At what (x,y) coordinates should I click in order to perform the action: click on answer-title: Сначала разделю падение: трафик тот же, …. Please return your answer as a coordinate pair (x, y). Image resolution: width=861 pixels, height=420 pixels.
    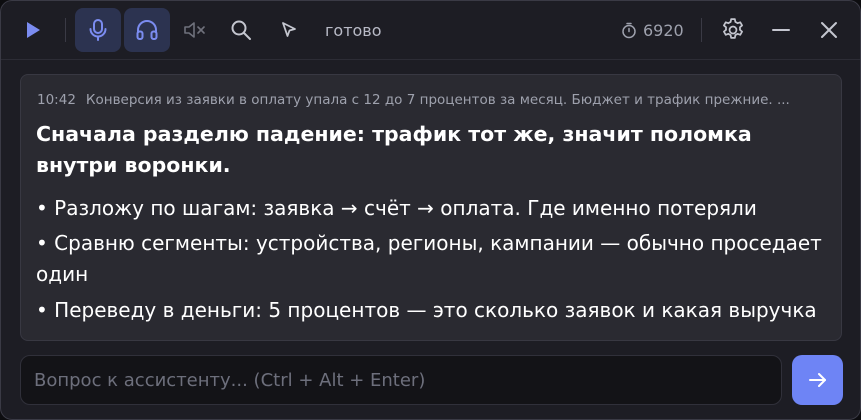
    Looking at the image, I should click on (394, 149).